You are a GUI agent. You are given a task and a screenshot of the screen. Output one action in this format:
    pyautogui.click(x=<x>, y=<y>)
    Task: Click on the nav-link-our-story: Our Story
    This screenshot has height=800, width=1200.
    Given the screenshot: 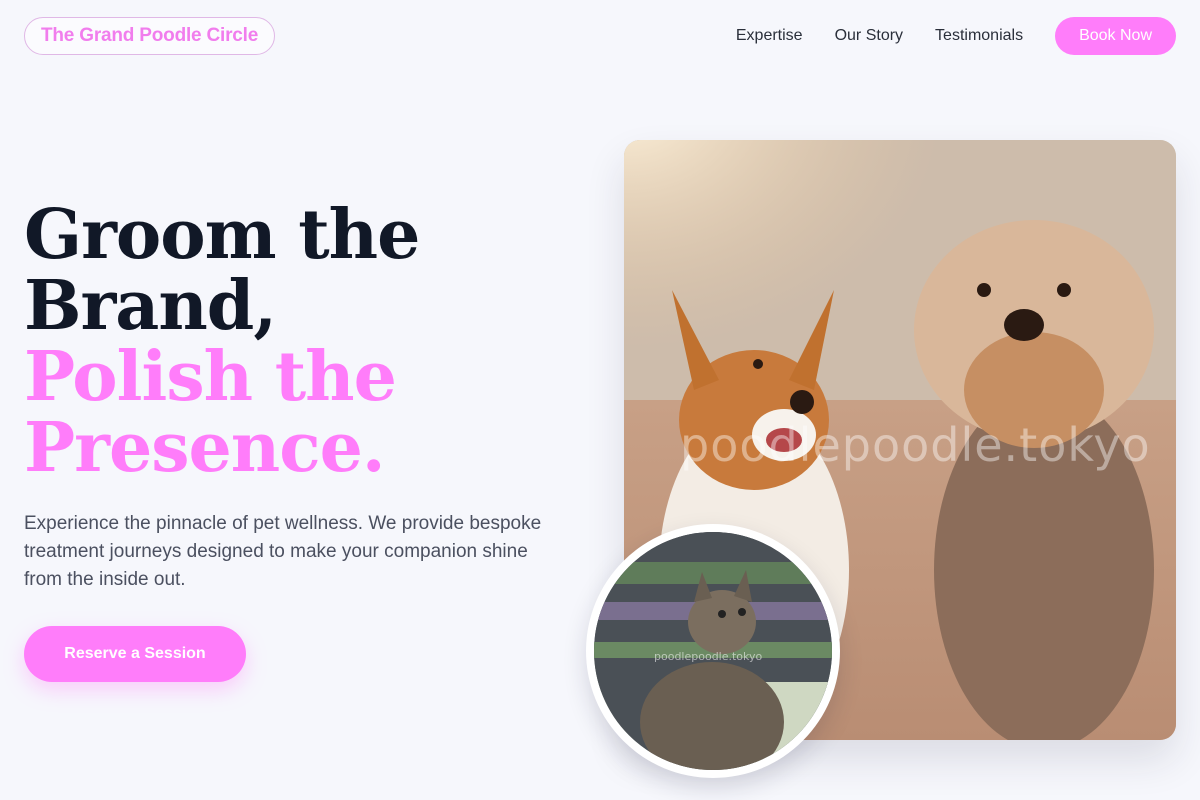 What is the action you would take?
    pyautogui.click(x=869, y=36)
    